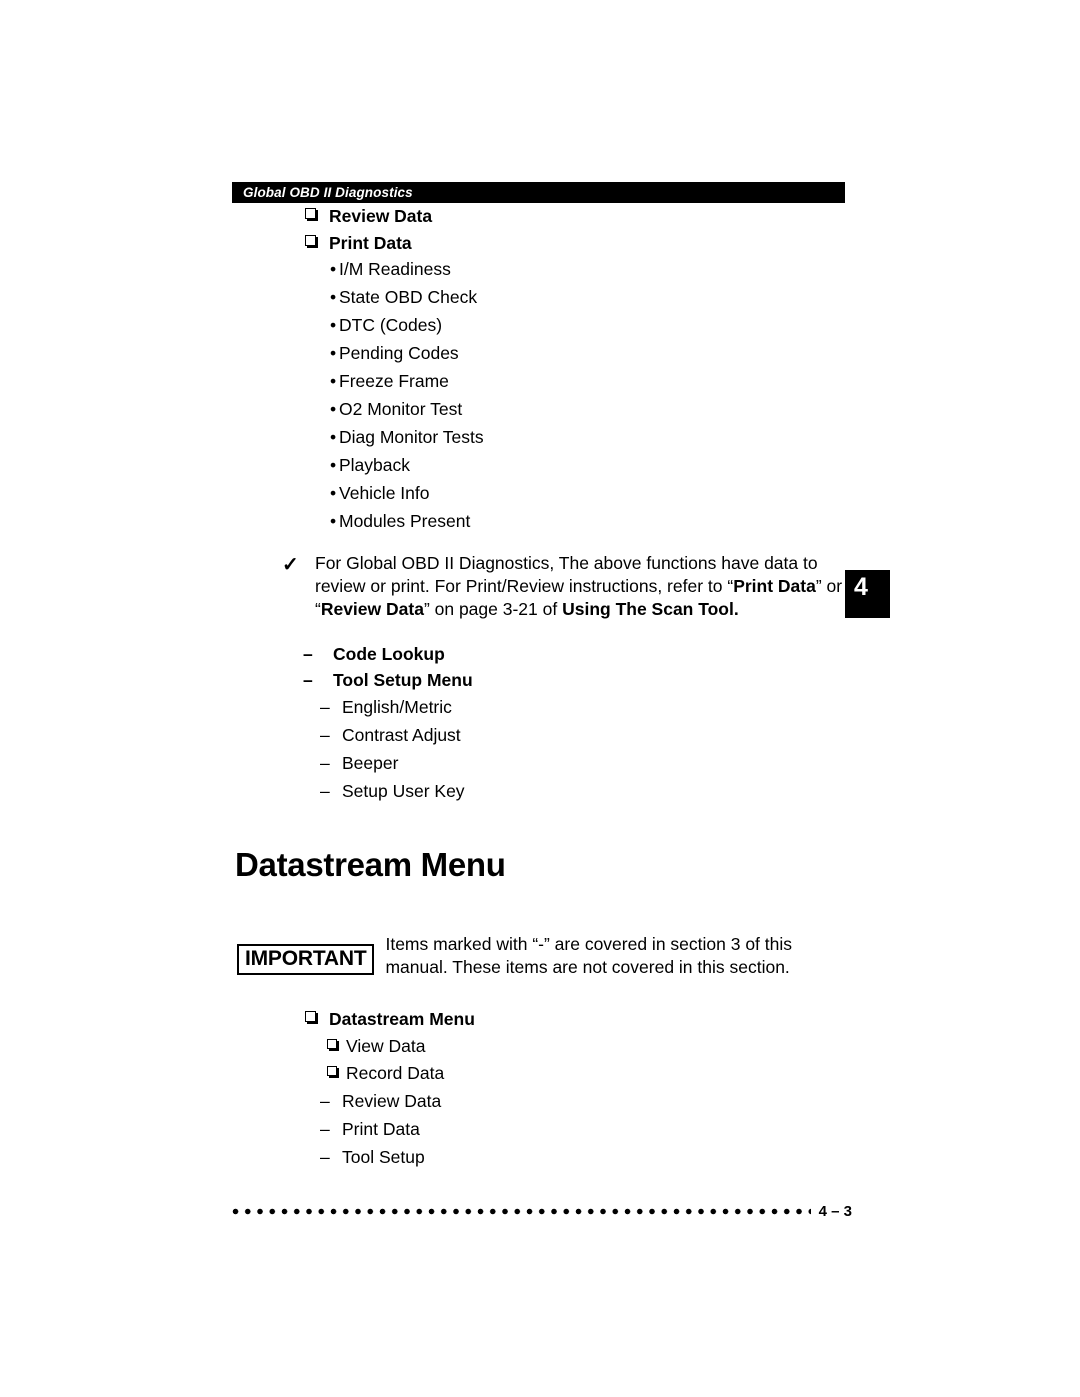 Image resolution: width=1080 pixels, height=1397 pixels. What do you see at coordinates (538, 192) in the screenshot?
I see `running-header-bar: Global OBD II Diagnostics` at bounding box center [538, 192].